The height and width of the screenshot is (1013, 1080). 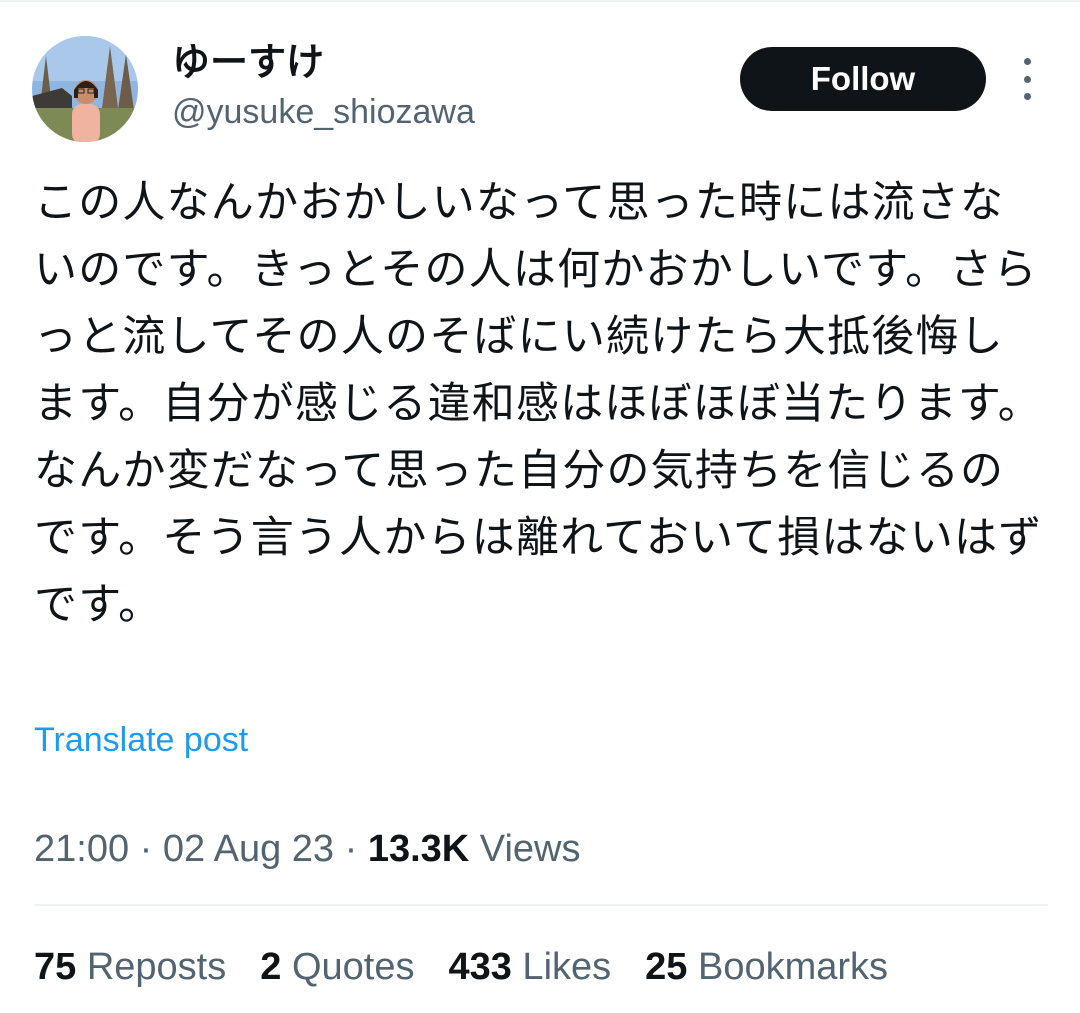 I want to click on likes-label: Likes, so click(x=561, y=967).